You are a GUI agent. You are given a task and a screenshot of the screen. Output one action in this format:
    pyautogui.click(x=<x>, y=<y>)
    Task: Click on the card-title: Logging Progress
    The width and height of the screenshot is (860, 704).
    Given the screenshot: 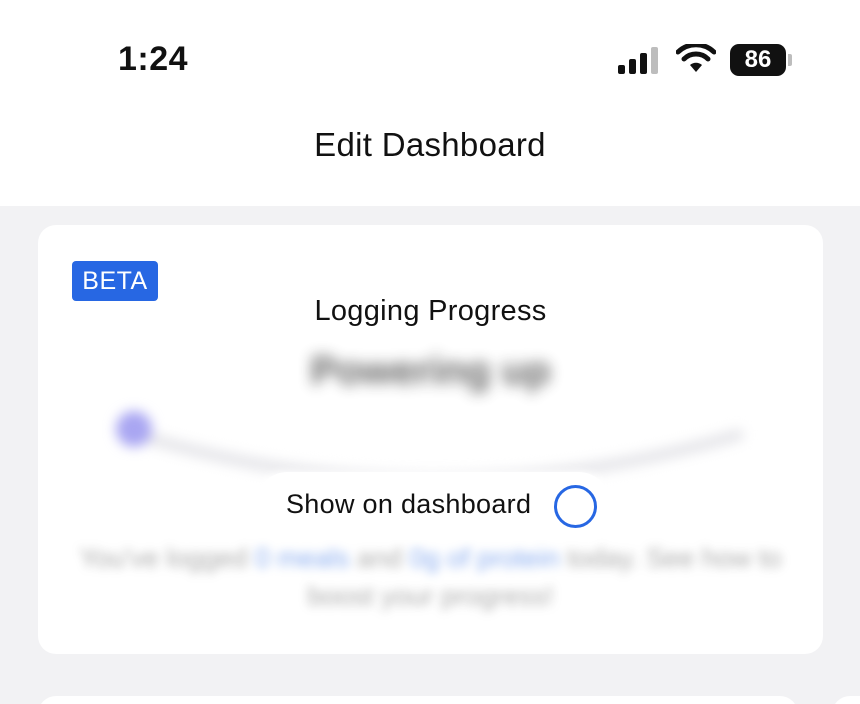 What is the action you would take?
    pyautogui.click(x=430, y=311)
    